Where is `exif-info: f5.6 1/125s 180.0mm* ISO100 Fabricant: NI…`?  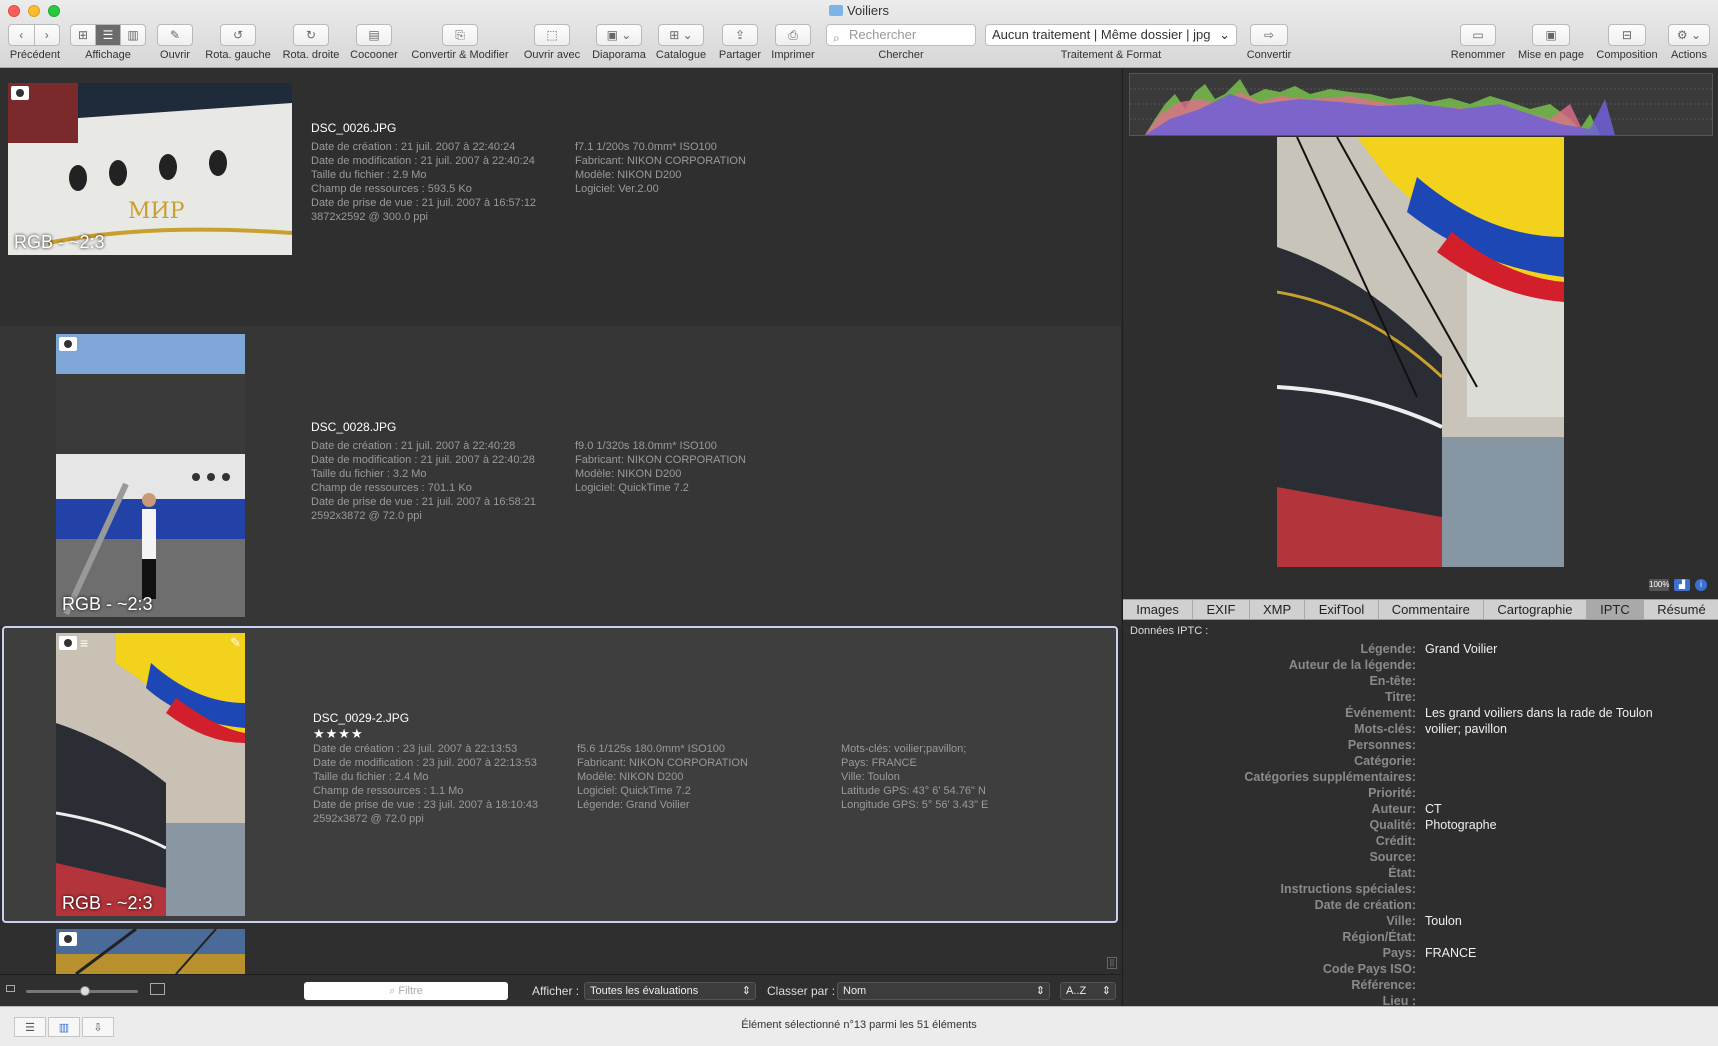 exif-info: f5.6 1/125s 180.0mm* ISO100 Fabricant: NI… is located at coordinates (662, 777).